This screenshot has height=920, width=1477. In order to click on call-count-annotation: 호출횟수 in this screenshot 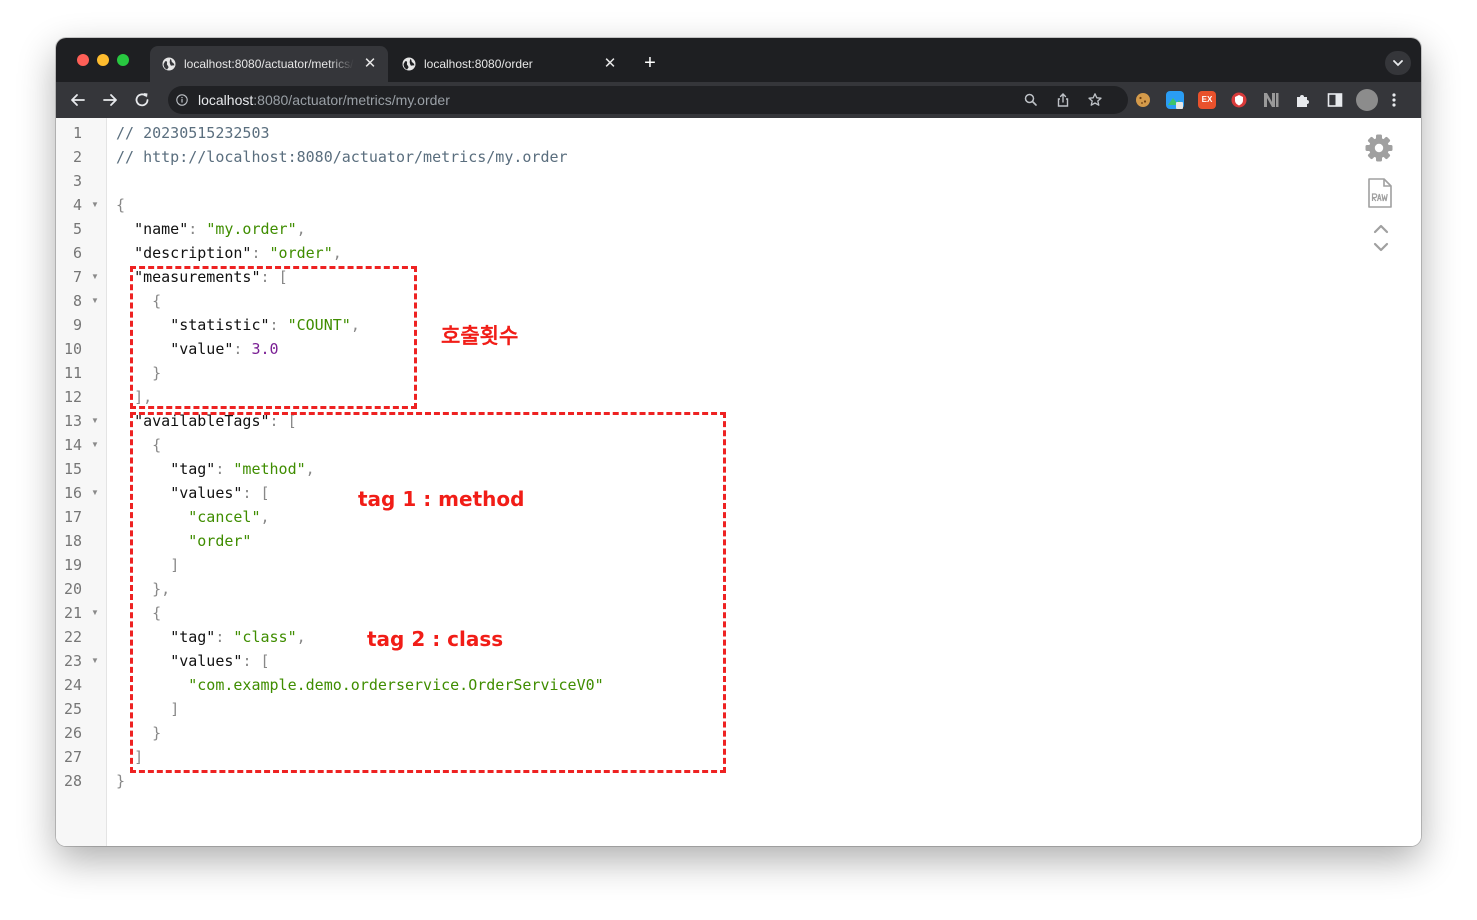, I will do `click(480, 336)`.